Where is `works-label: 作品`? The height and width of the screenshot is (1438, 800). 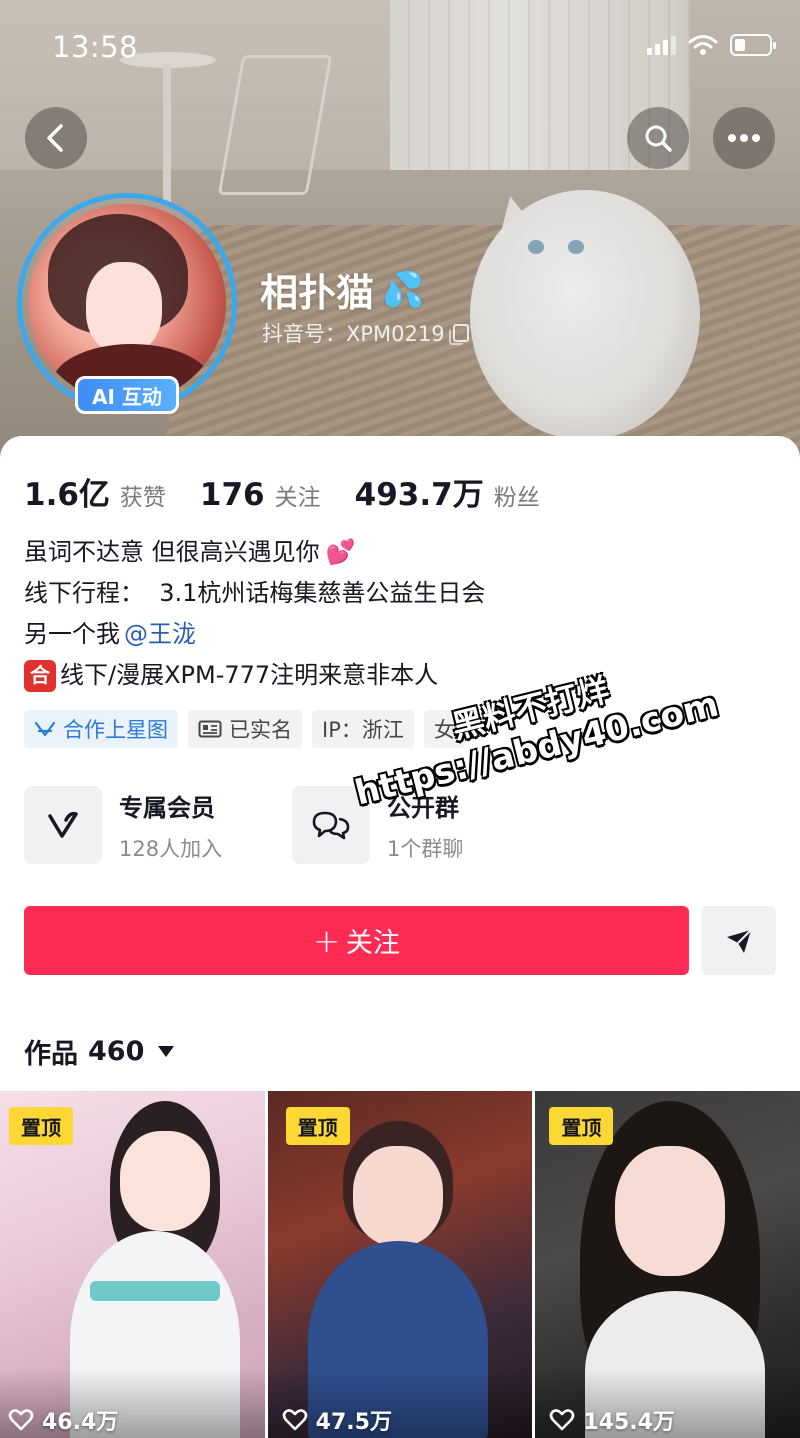
works-label: 作品 is located at coordinates (51, 1054).